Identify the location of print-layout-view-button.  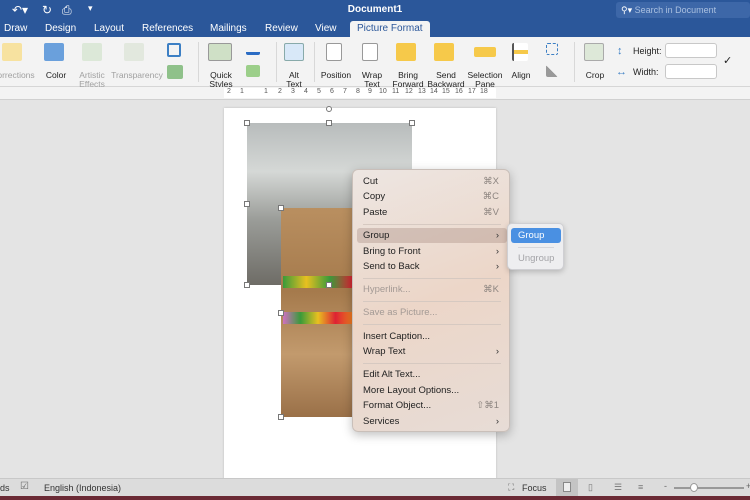
(567, 487).